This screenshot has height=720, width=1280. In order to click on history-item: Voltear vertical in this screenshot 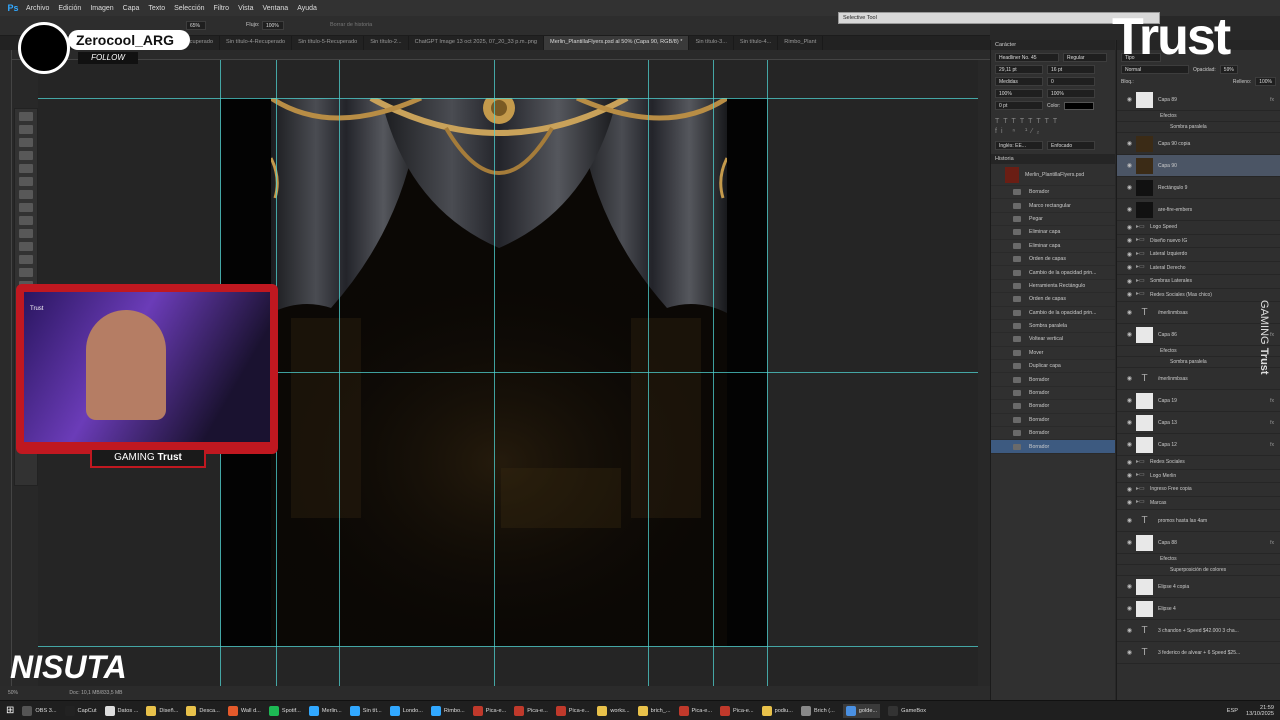, I will do `click(1053, 340)`.